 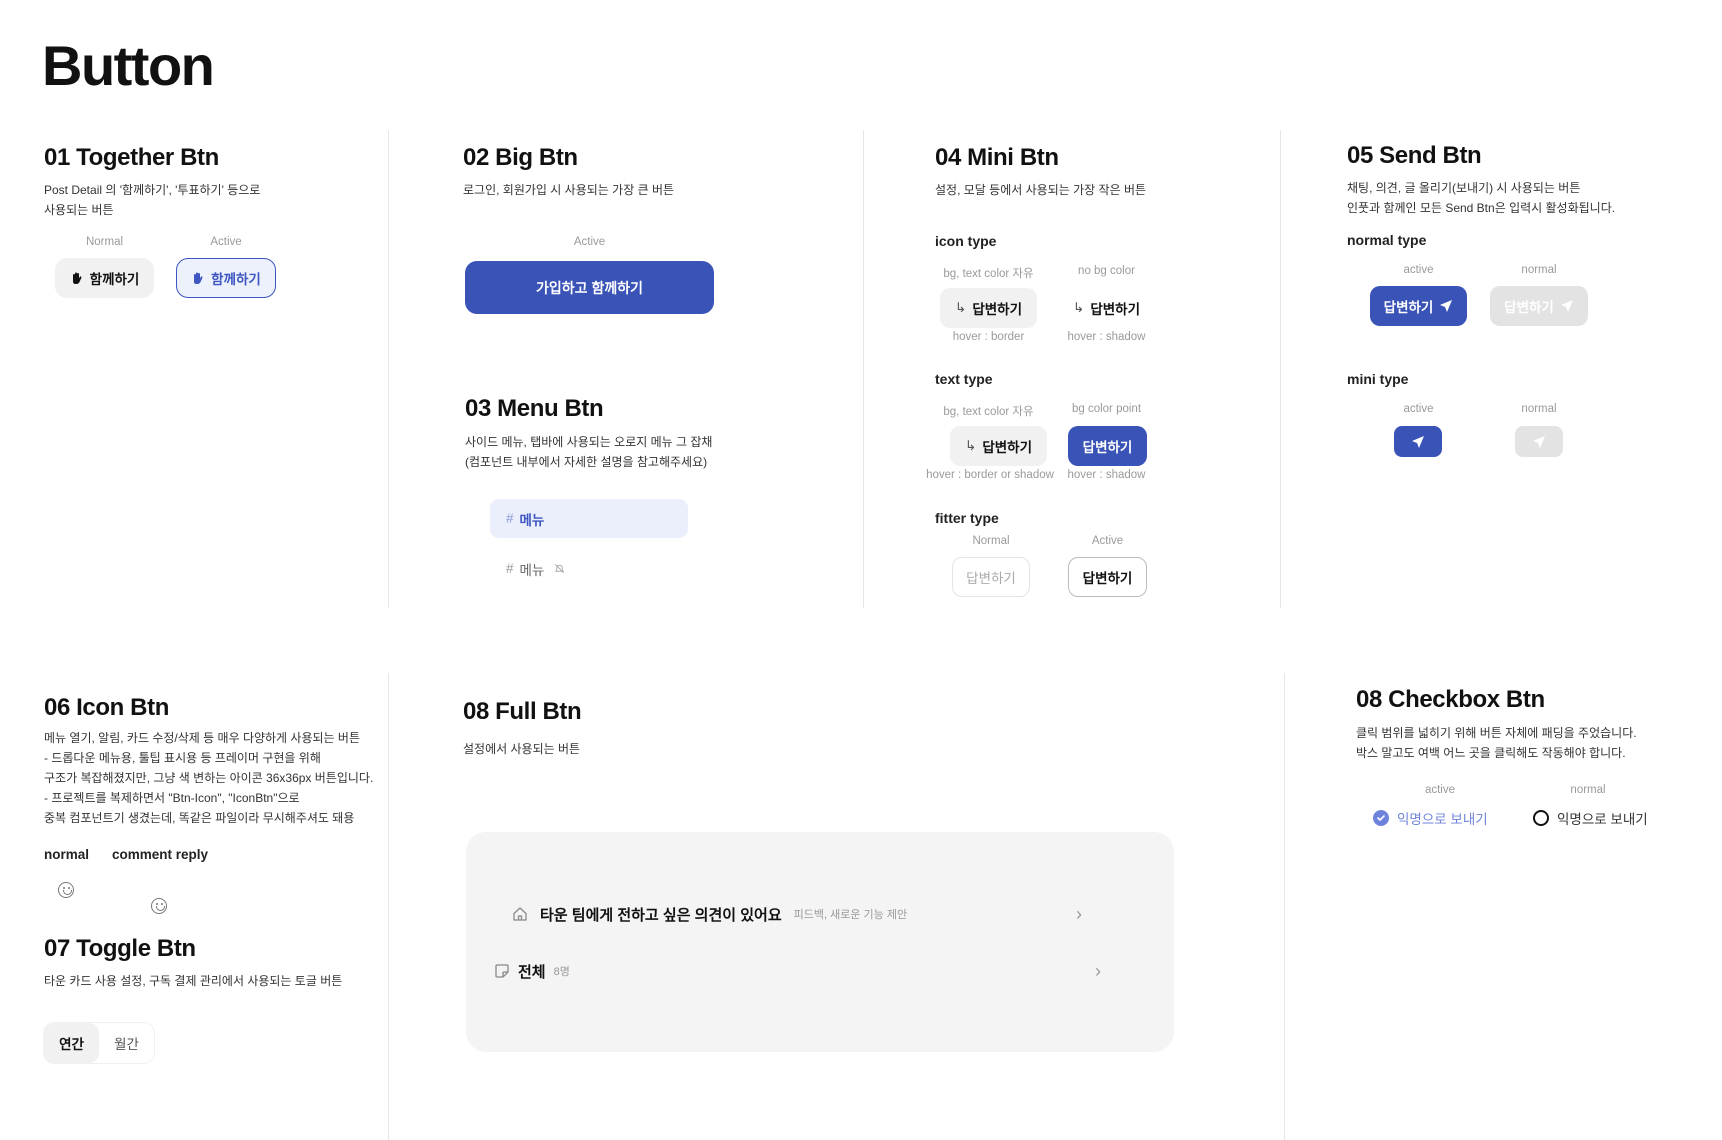 I want to click on toggle-option-yearly: 연간, so click(x=71, y=1043).